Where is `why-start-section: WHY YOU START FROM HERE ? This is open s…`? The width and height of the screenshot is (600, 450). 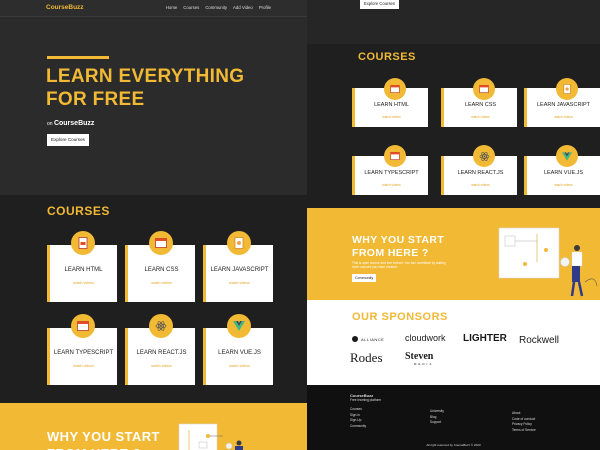 why-start-section: WHY YOU START FROM HERE ? This is open s… is located at coordinates (453, 254).